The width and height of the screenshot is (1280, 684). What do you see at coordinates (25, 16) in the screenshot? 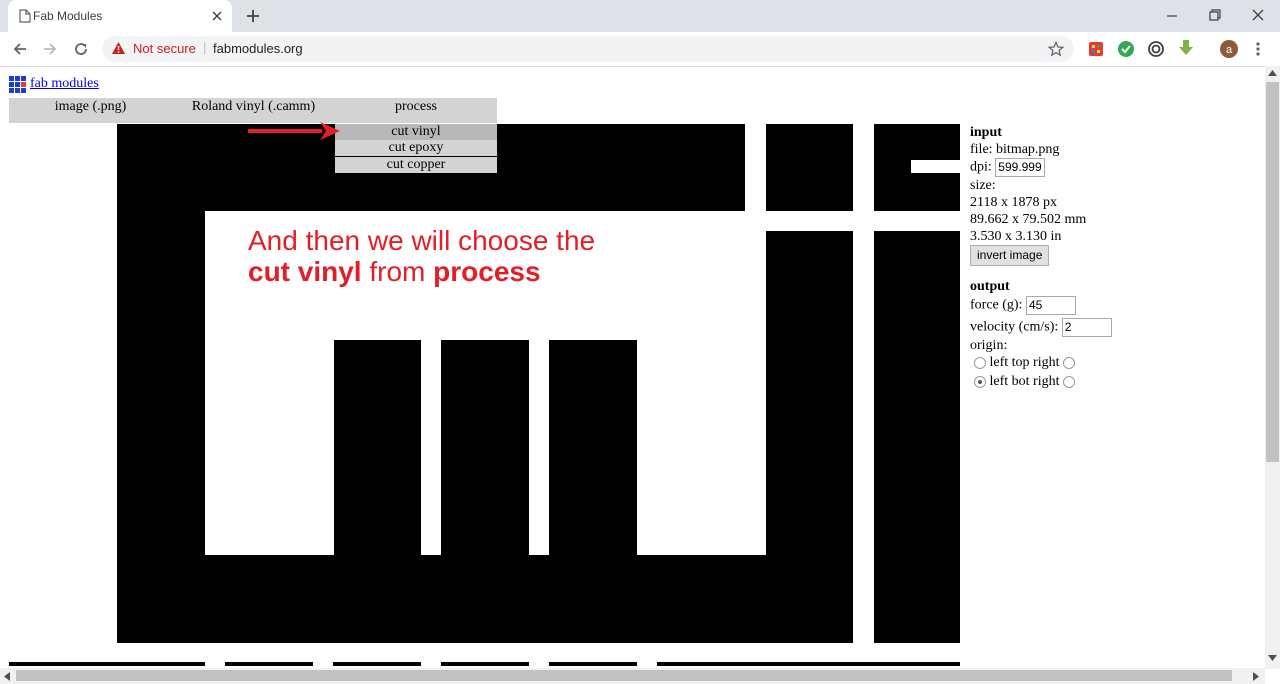
I see `page-icon` at bounding box center [25, 16].